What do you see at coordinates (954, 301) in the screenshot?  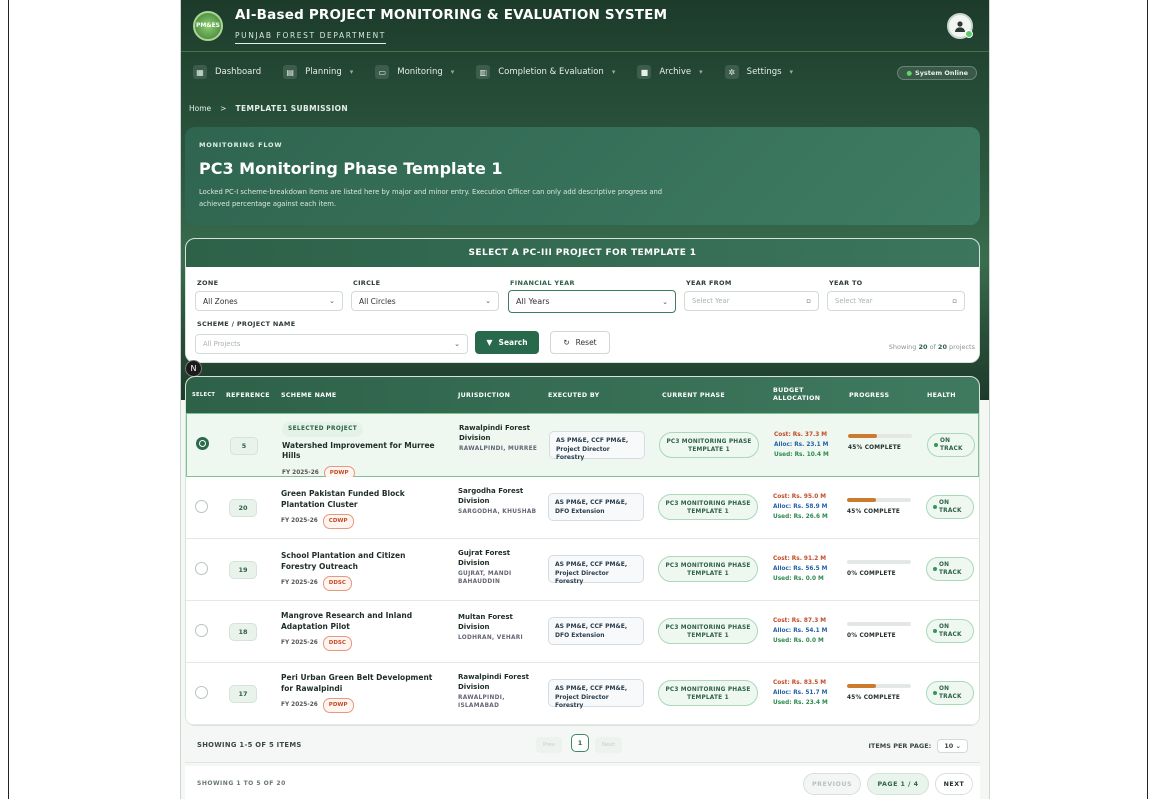 I see `calendar-icon: ▫` at bounding box center [954, 301].